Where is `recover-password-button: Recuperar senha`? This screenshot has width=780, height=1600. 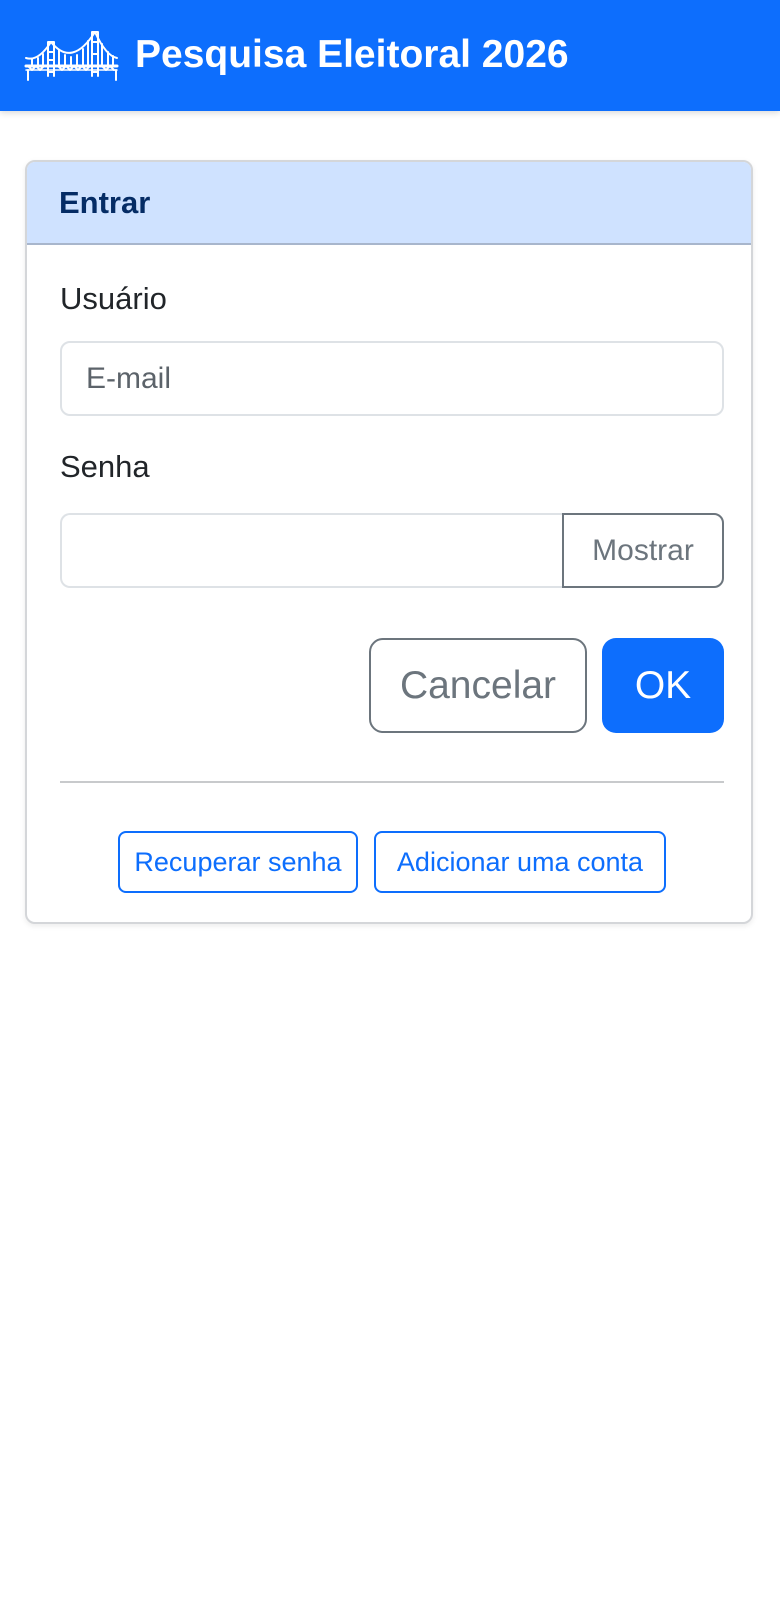
recover-password-button: Recuperar senha is located at coordinates (238, 862).